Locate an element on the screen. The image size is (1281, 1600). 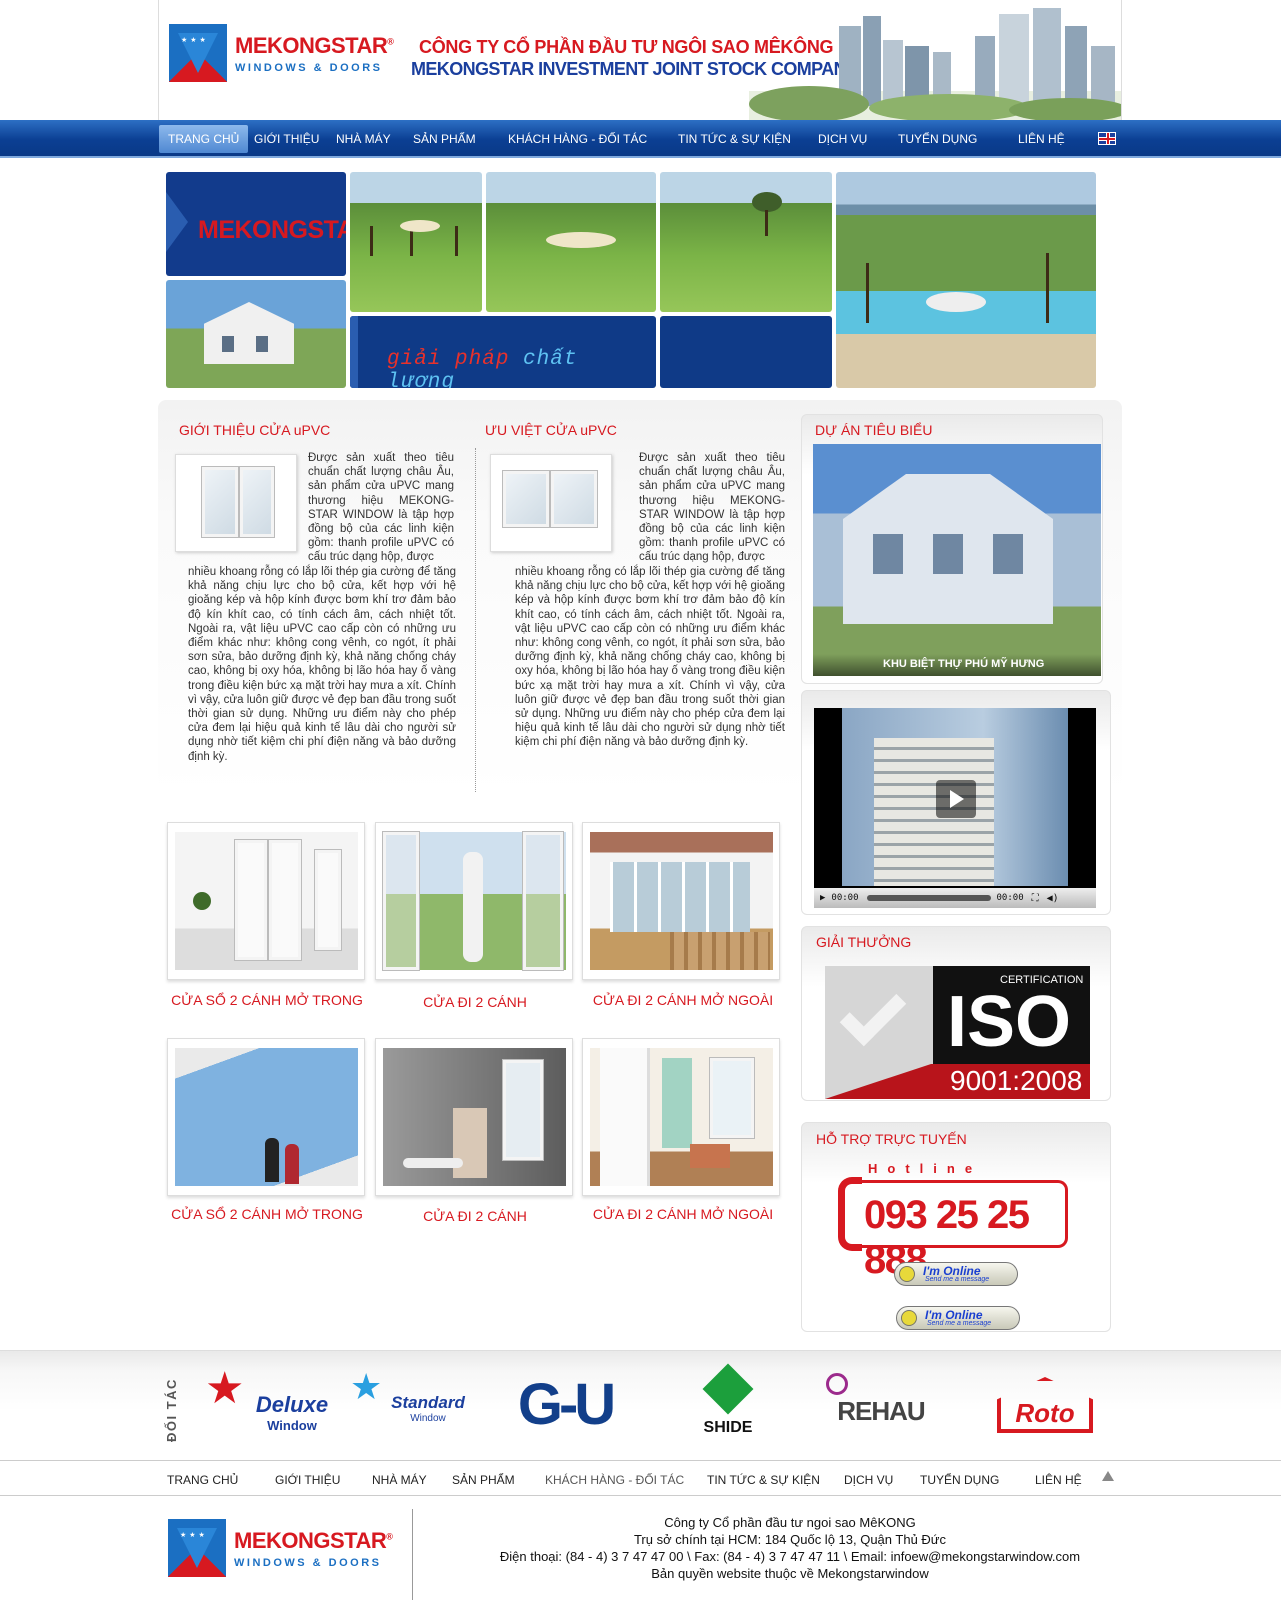
hotline-label: Hotline is located at coordinates (925, 1168).